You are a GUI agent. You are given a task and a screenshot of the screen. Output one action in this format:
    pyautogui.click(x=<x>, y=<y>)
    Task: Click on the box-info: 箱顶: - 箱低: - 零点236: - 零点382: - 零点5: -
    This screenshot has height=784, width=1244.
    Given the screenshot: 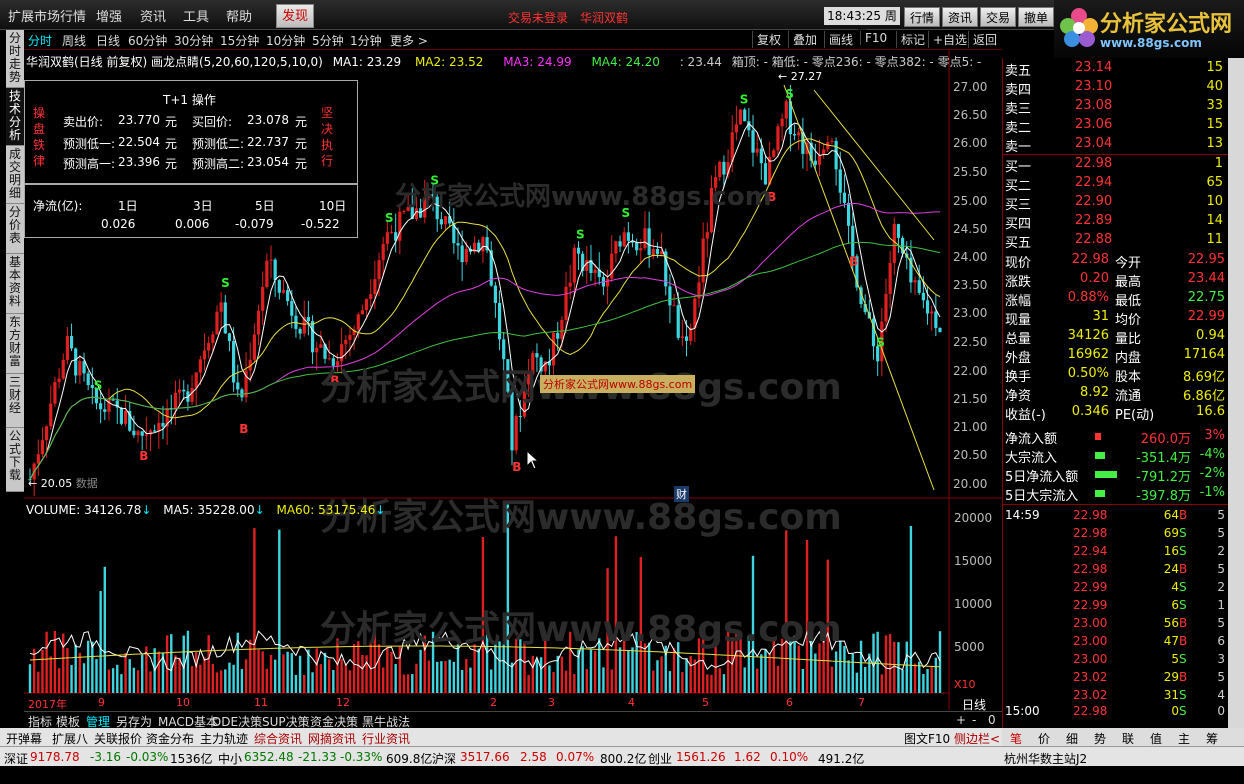 What is the action you would take?
    pyautogui.click(x=856, y=62)
    